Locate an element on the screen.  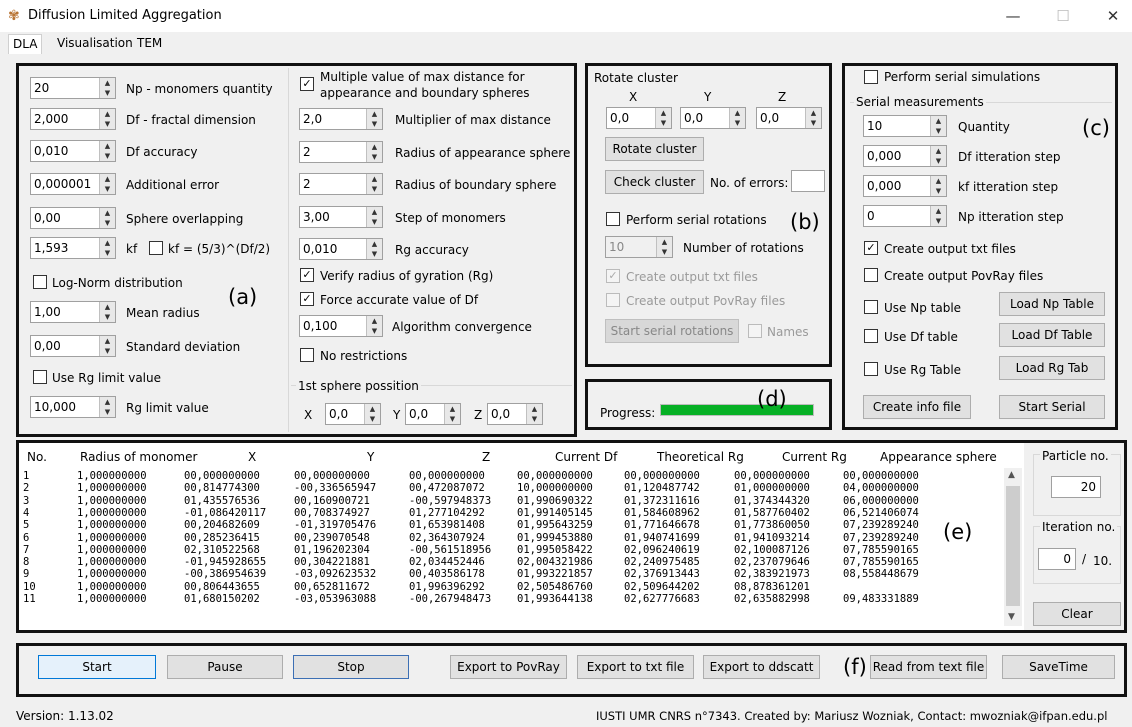
rot-z-input: 0,0 ▲ ▼ is located at coordinates (789, 118).